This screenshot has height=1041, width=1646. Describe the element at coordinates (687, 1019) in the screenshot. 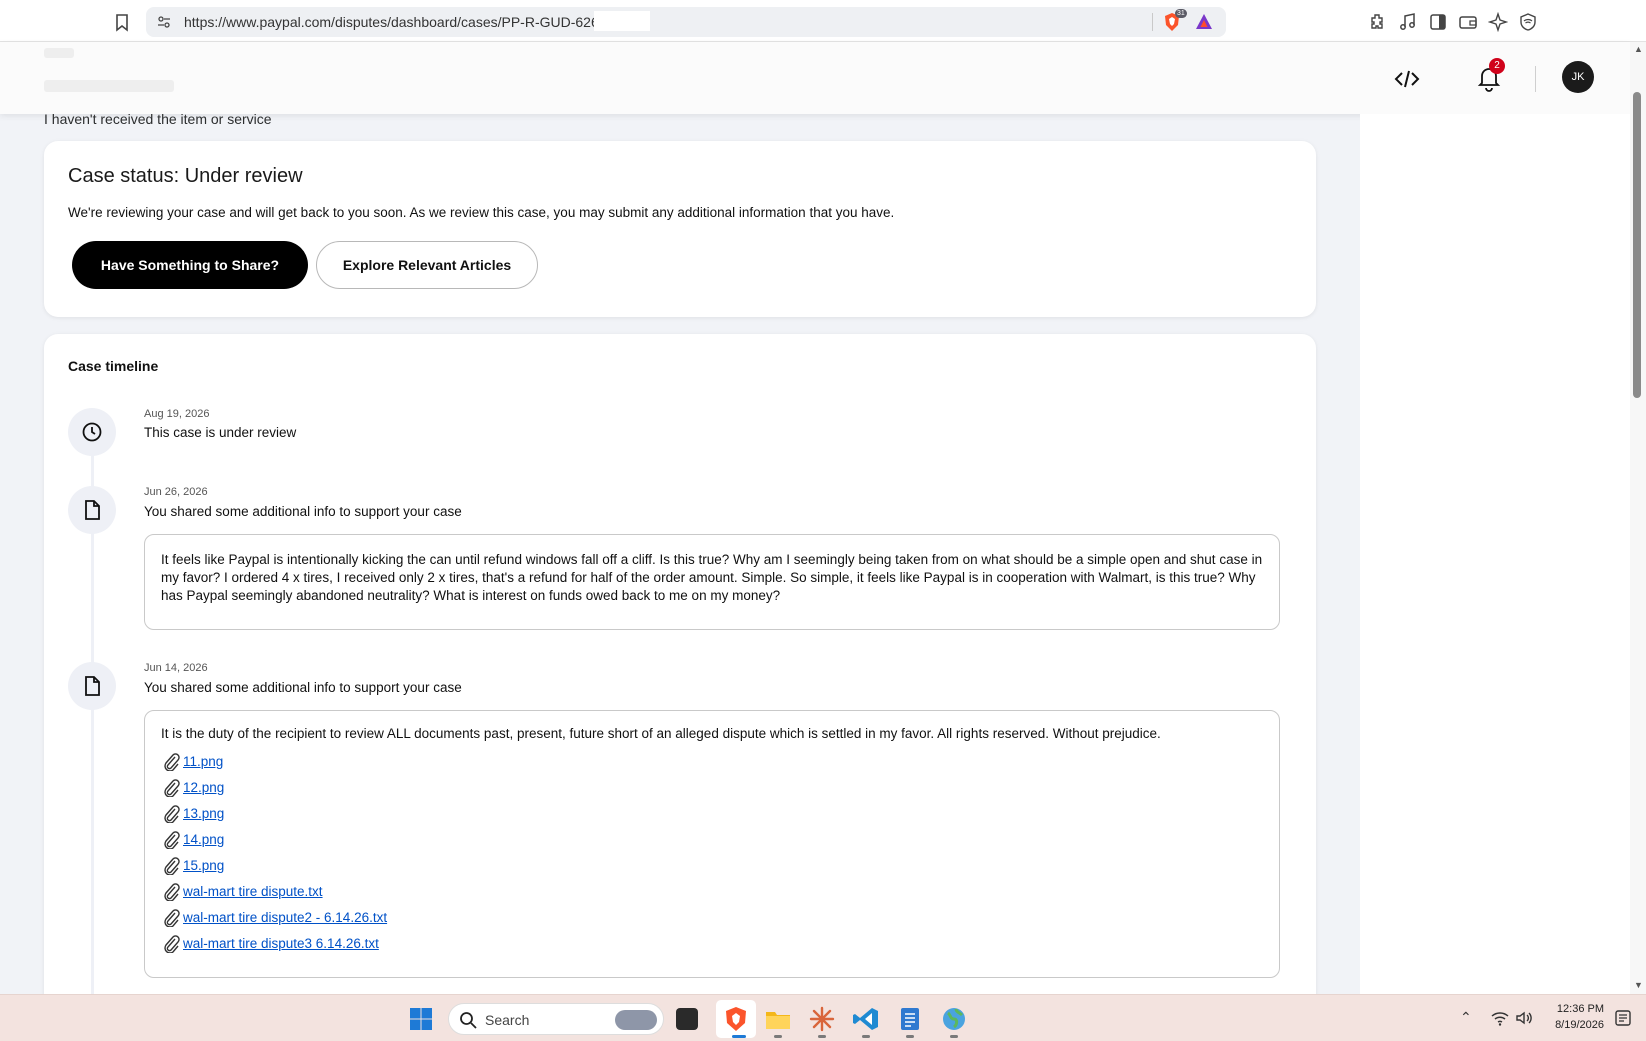

I see `task-view-icon` at that location.